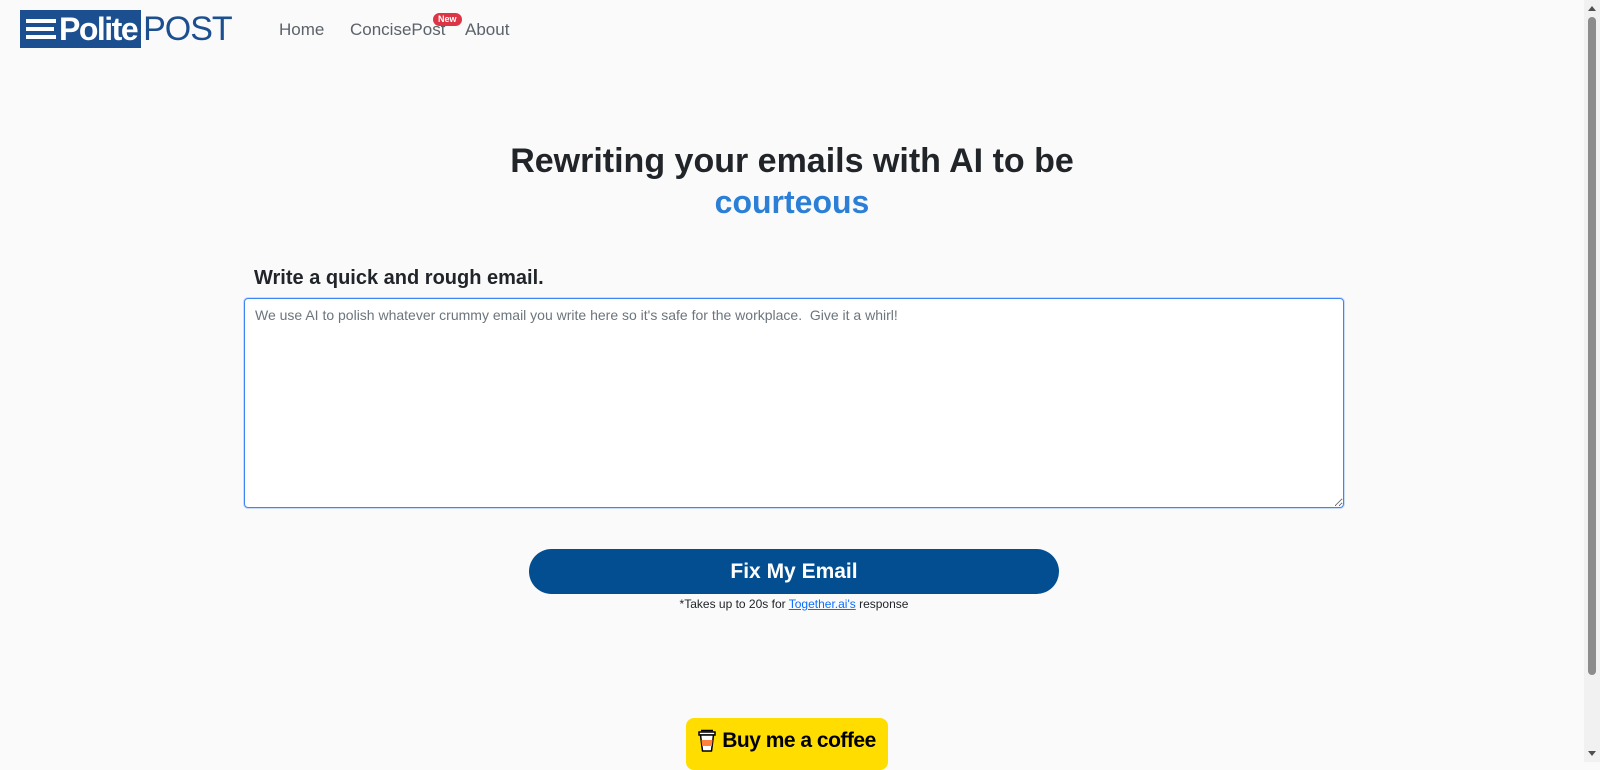  I want to click on email-label: Write a quick and rough email., so click(399, 278).